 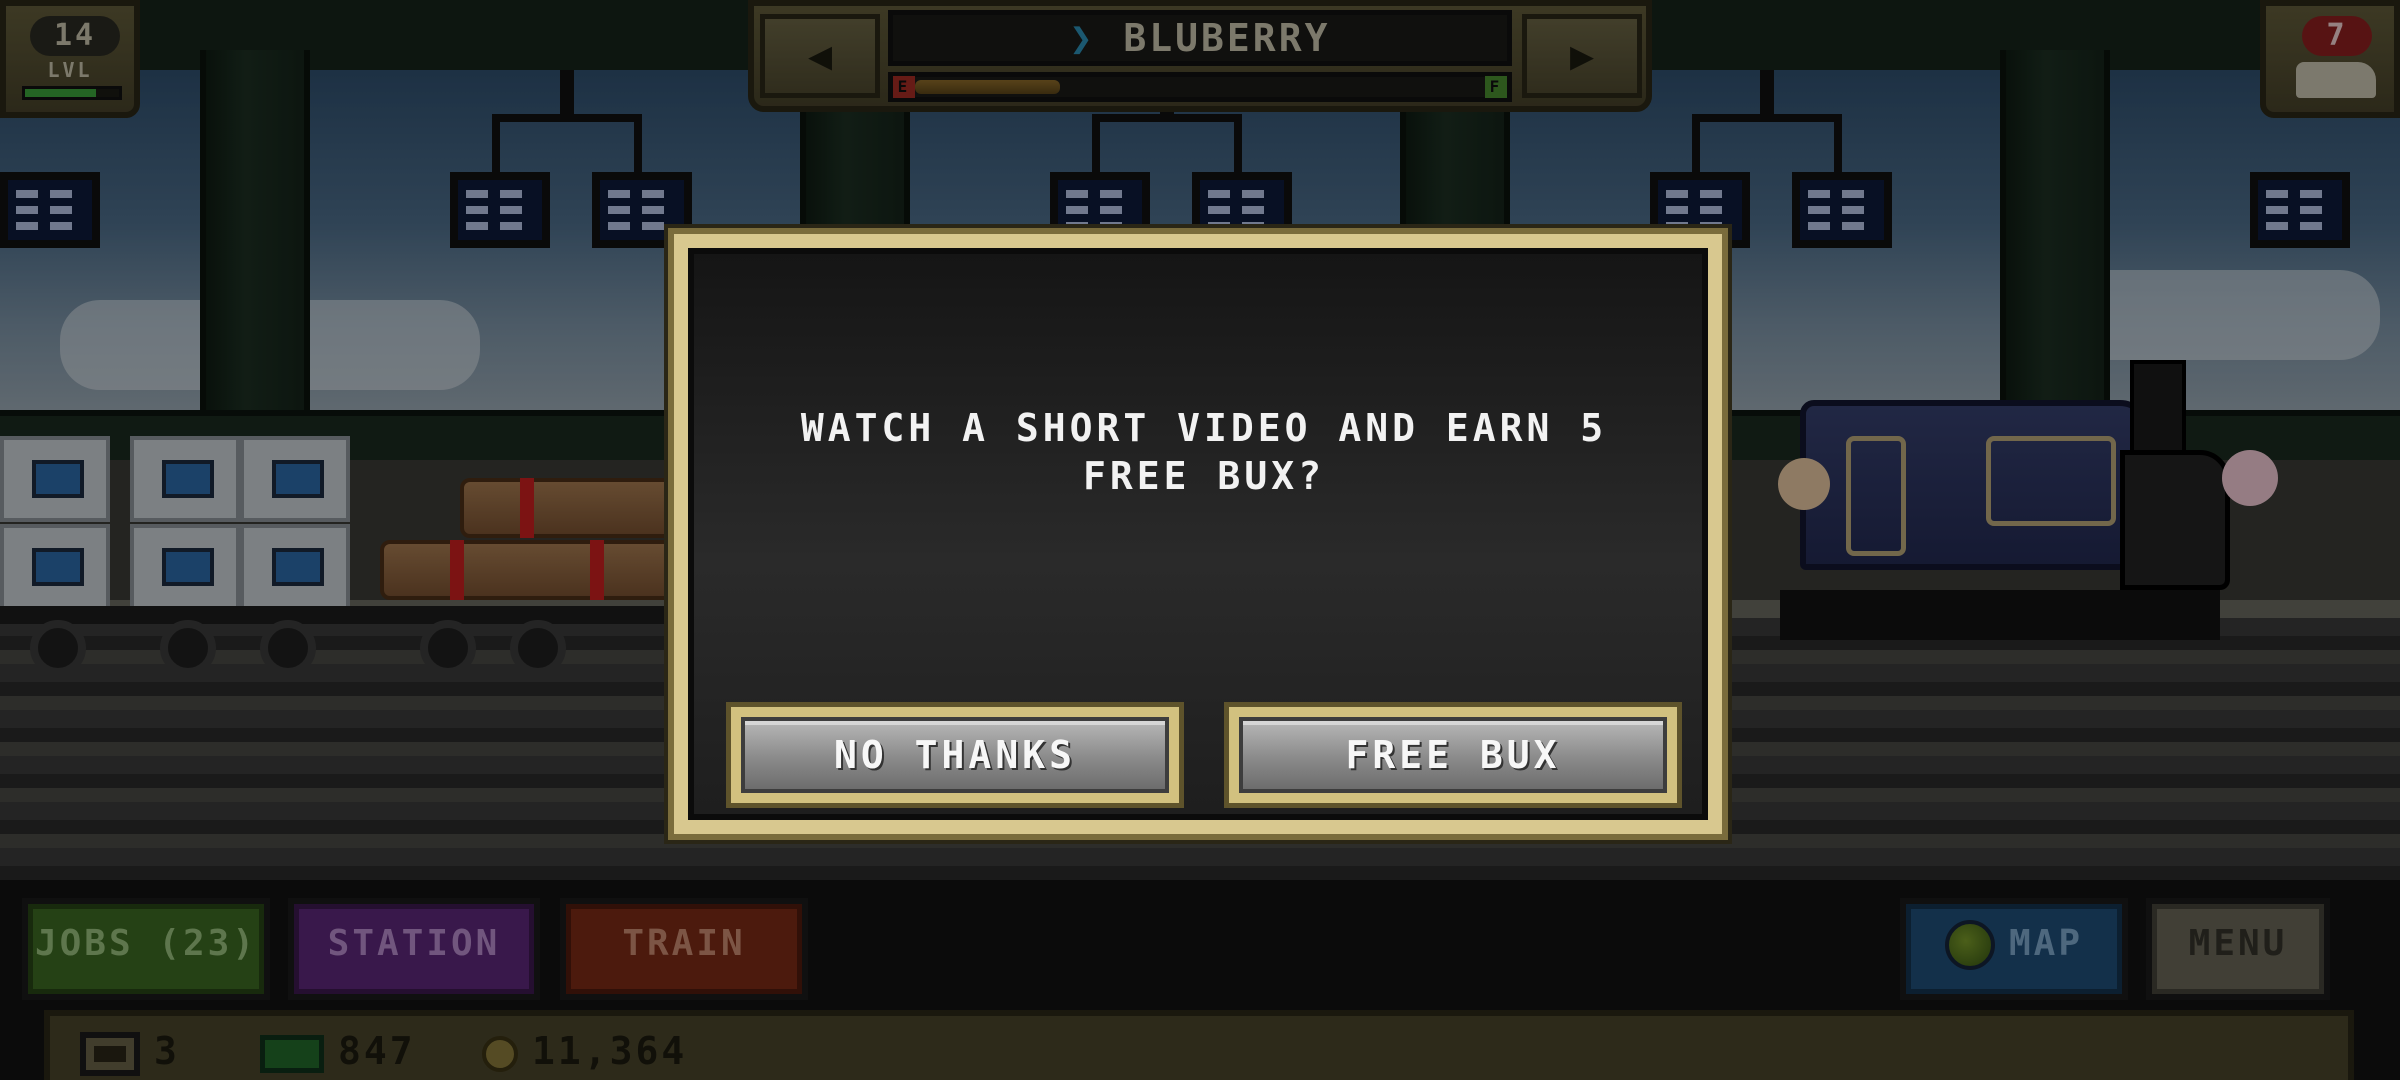 What do you see at coordinates (1204, 452) in the screenshot?
I see `dialog-message: WATCH A SHORT VIDEO AND EARN 5 FREE BUX?` at bounding box center [1204, 452].